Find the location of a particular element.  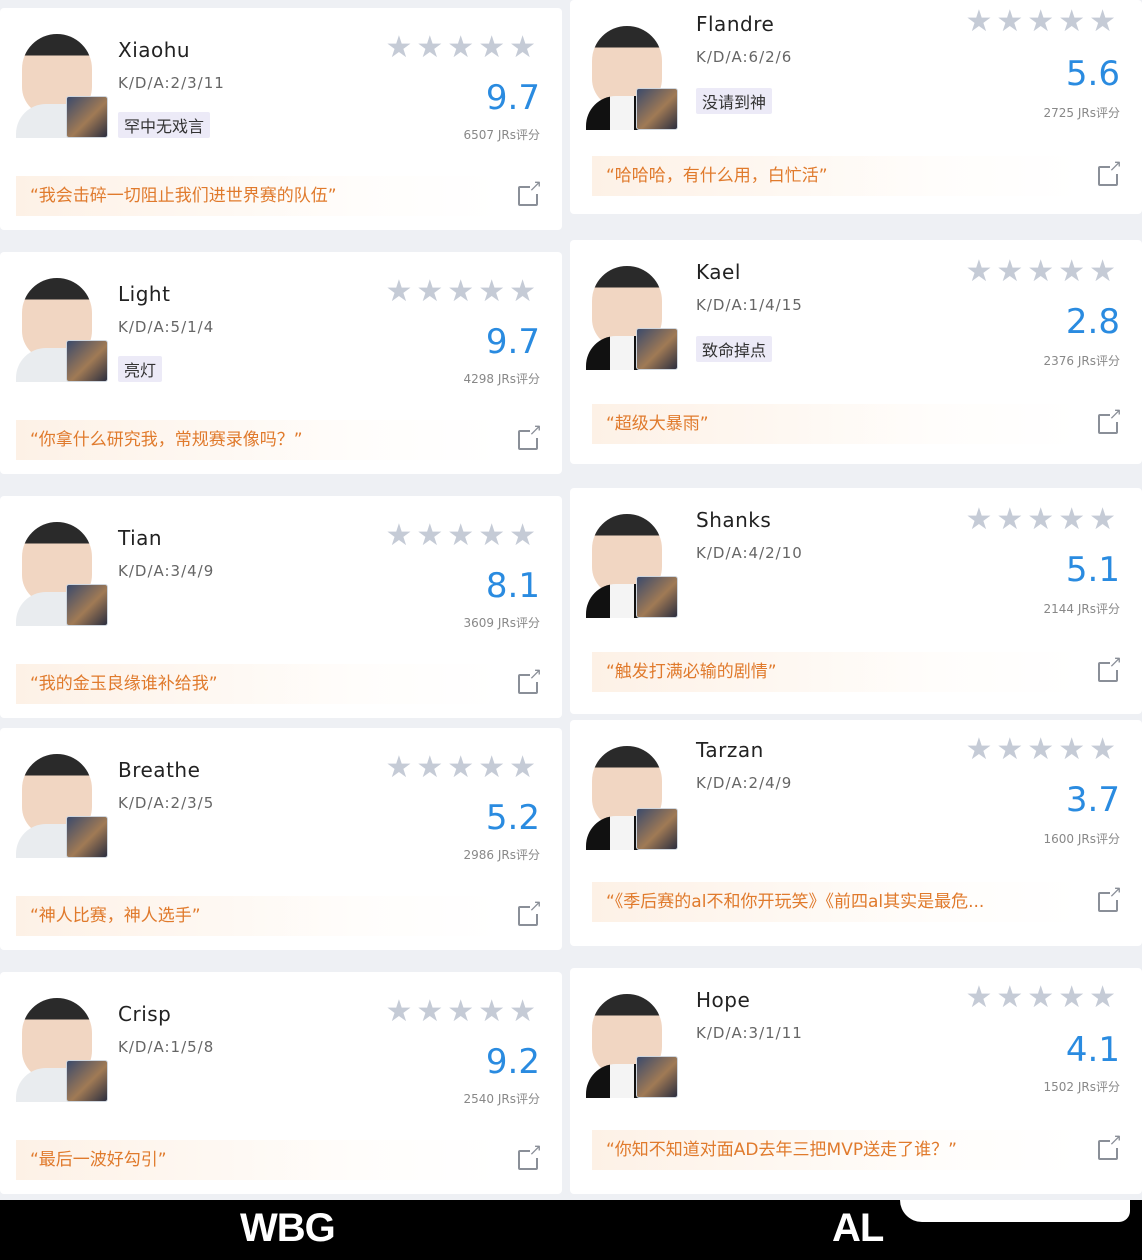

player-quote: “我的金玉良缘谁补给我” is located at coordinates (259, 684).